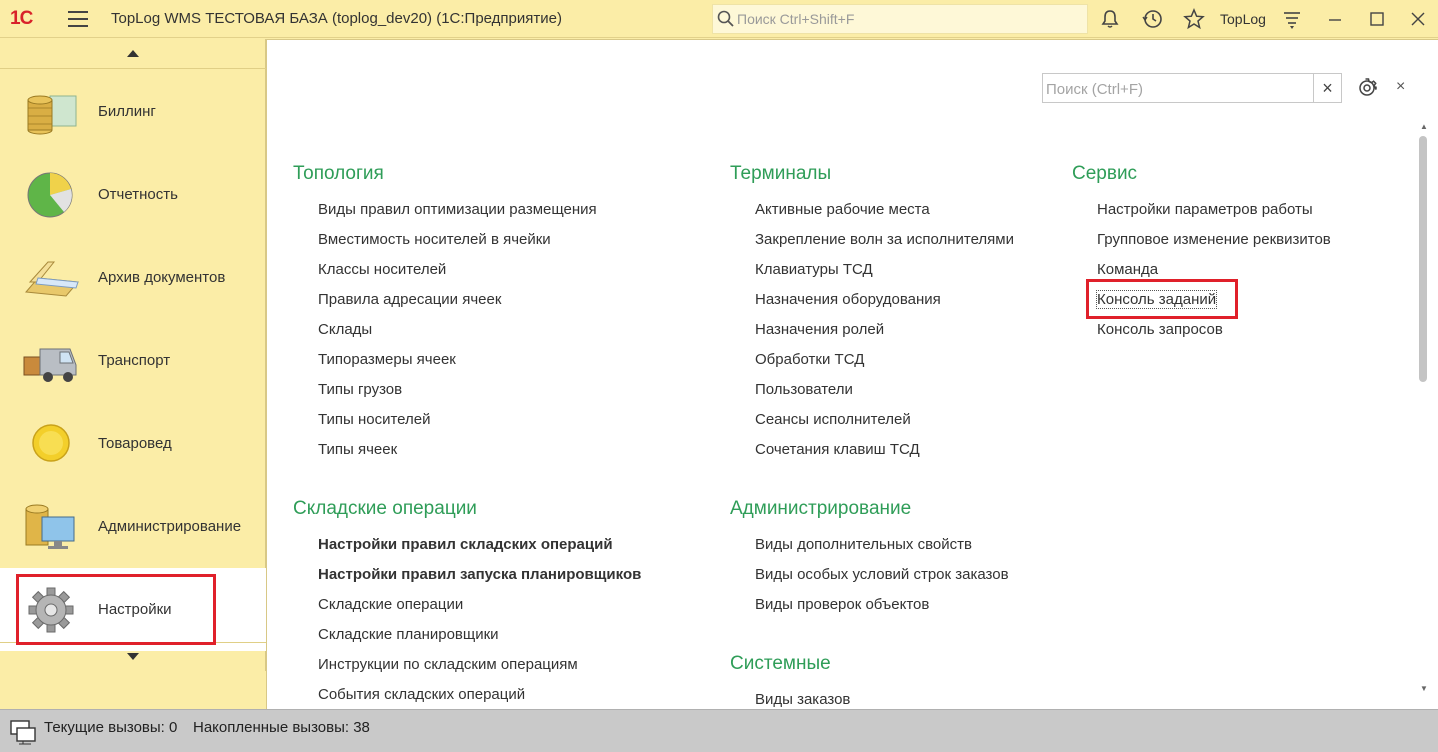 This screenshot has height=752, width=1438. What do you see at coordinates (390, 604) in the screenshot?
I see `link-warehouse-operations: Складские операции` at bounding box center [390, 604].